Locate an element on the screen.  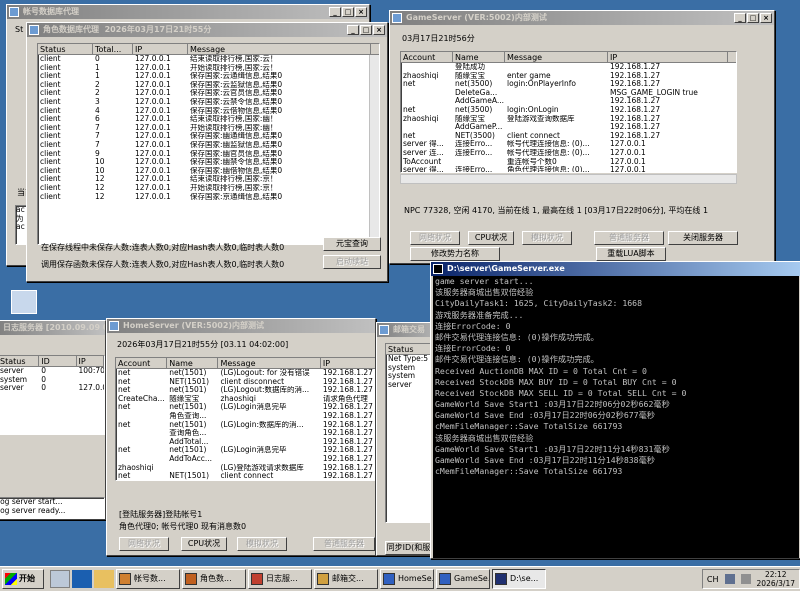
network-status-button: 网络状况 is located at coordinates (144, 544).